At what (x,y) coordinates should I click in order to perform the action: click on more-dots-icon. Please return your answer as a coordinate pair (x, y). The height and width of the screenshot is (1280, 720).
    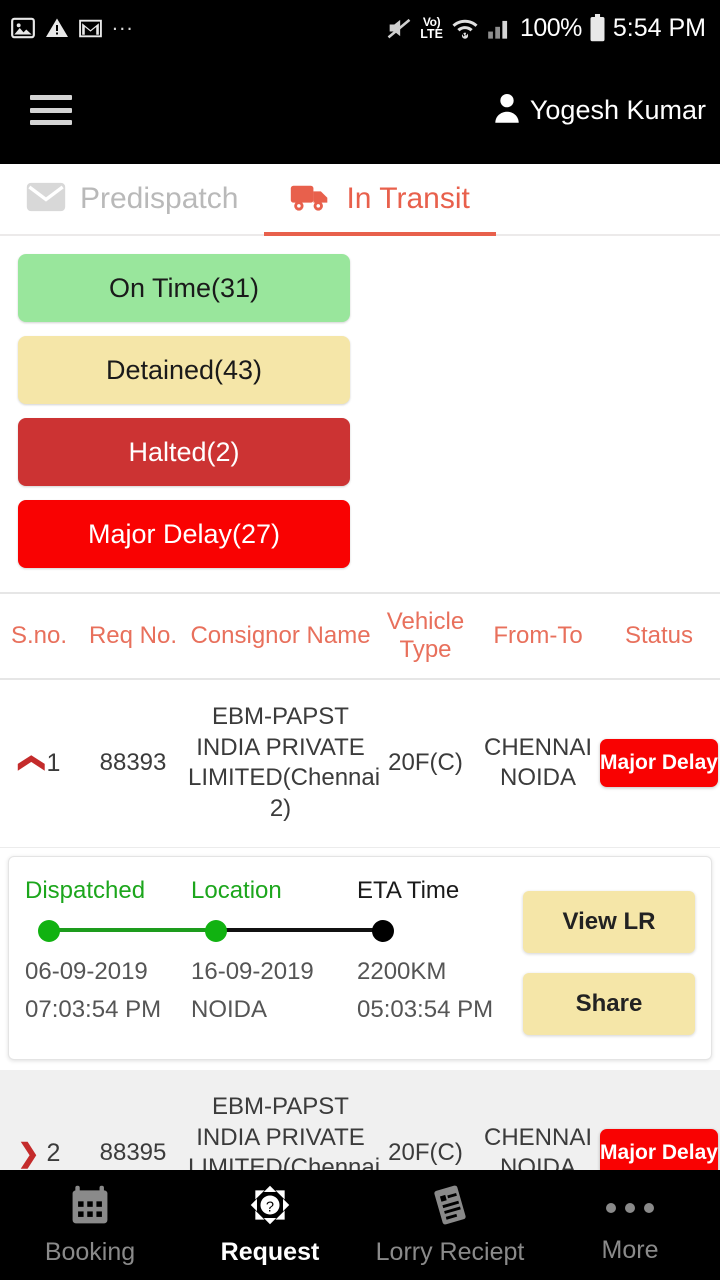
    Looking at the image, I should click on (630, 1208).